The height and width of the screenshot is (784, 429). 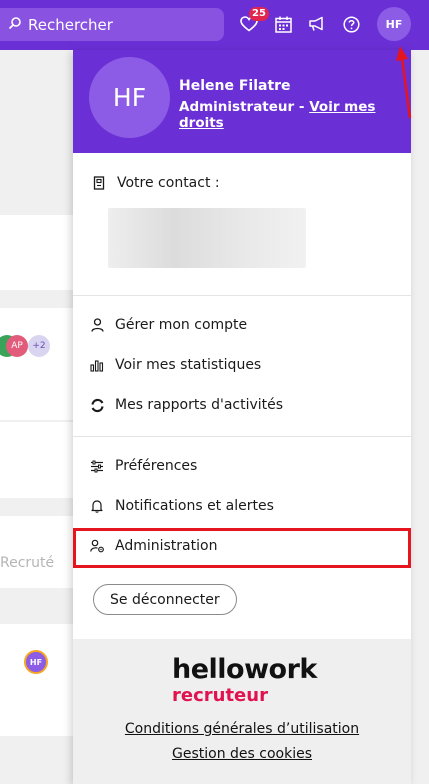 I want to click on bar-chart-icon, so click(x=97, y=365).